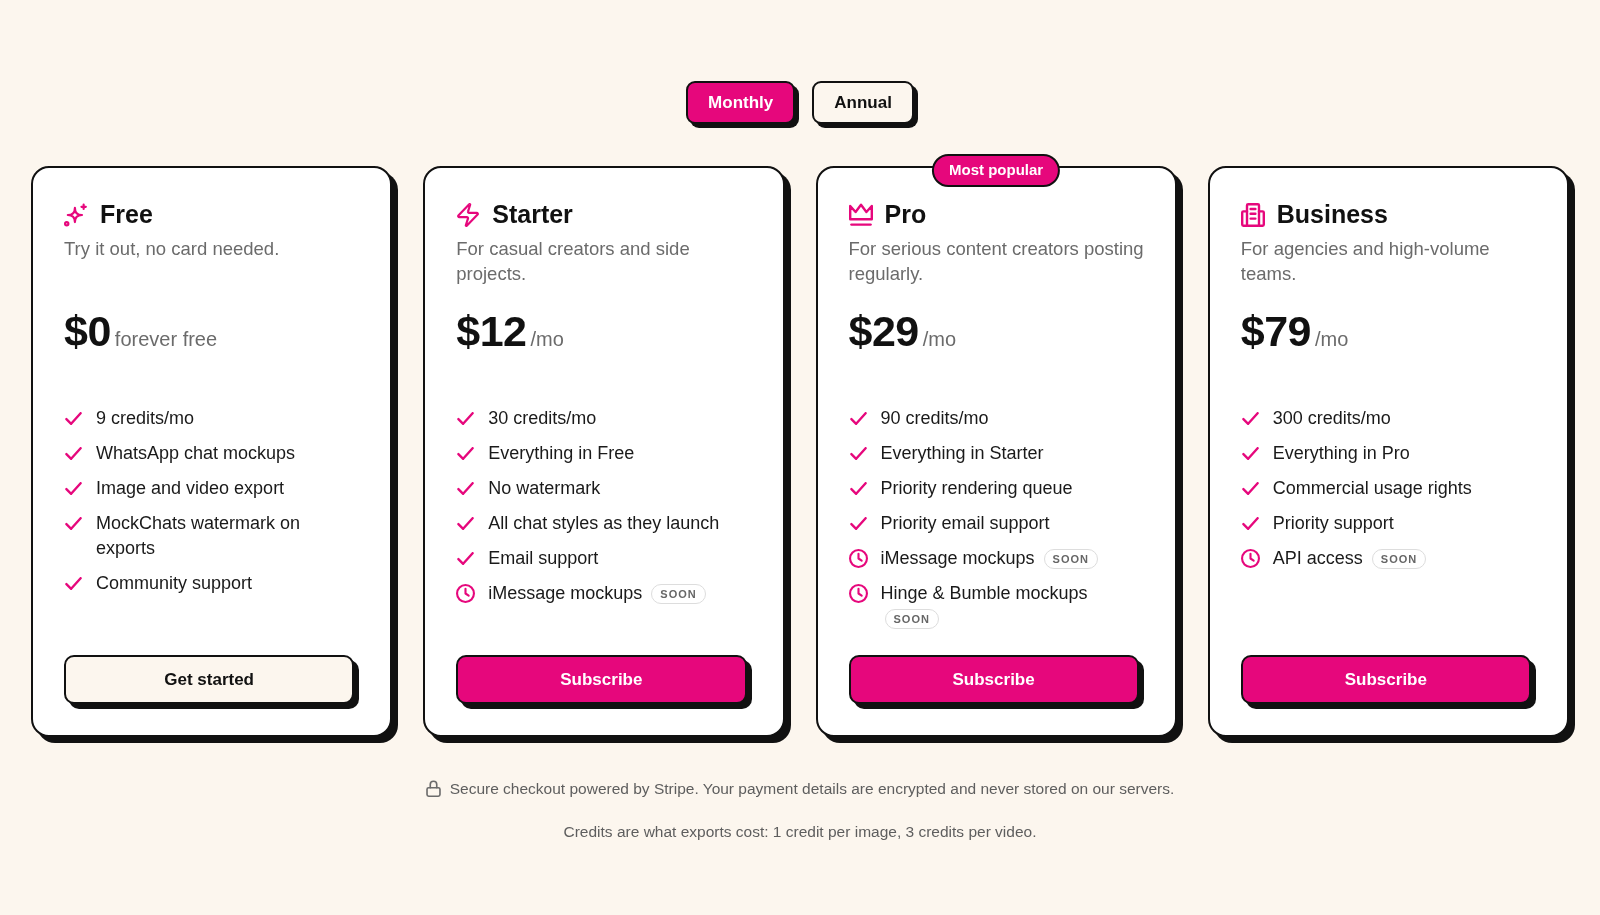 The width and height of the screenshot is (1600, 915). Describe the element at coordinates (542, 418) in the screenshot. I see `feature-text: 30 credits/mo` at that location.